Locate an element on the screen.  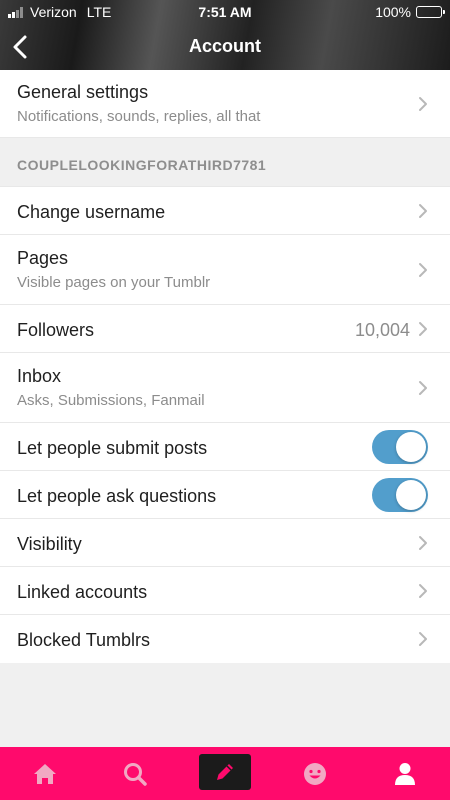
blocked-tumblrs-row: Blocked Tumblrs is located at coordinates (225, 639).